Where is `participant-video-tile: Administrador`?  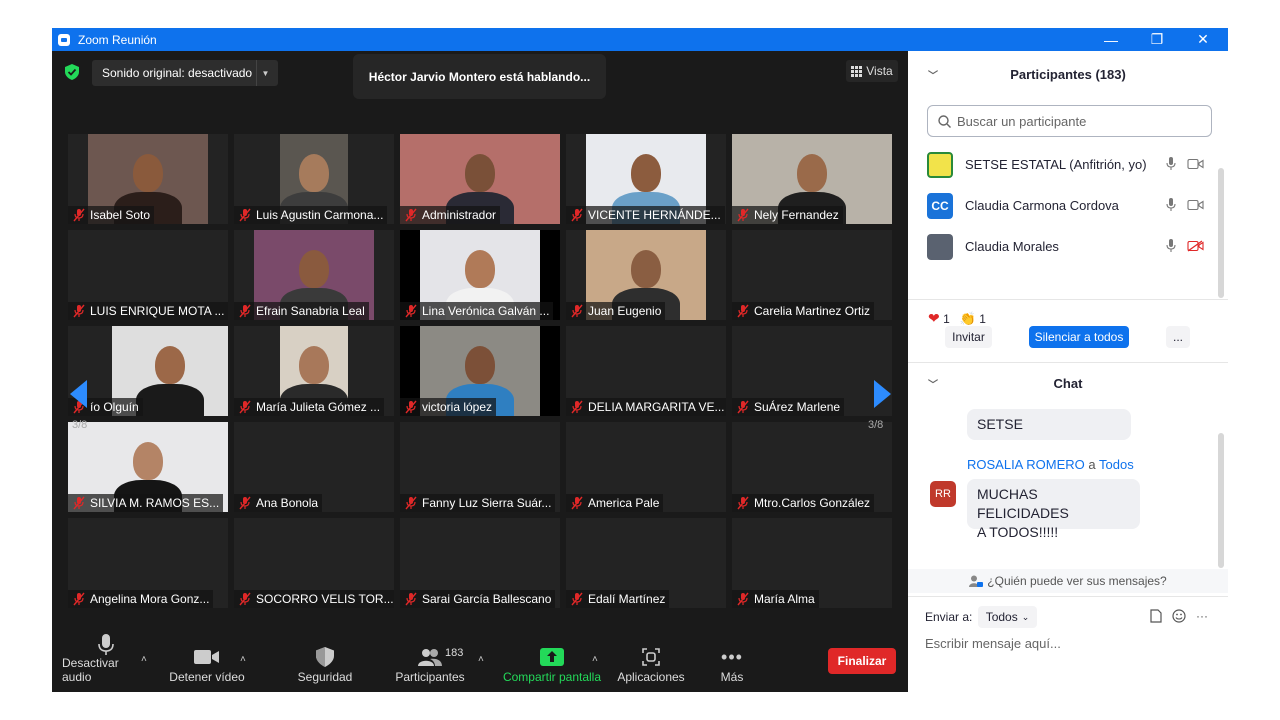 participant-video-tile: Administrador is located at coordinates (480, 179).